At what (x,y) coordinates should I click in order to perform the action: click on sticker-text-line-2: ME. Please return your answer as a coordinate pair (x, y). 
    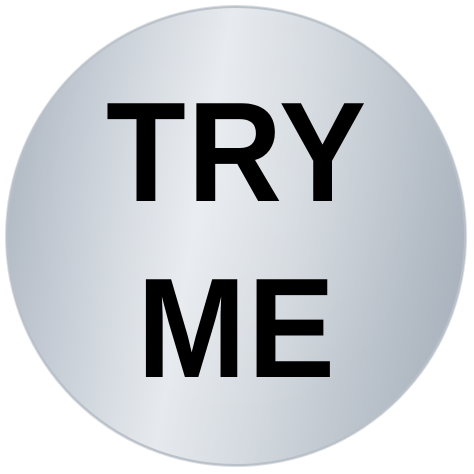
    Looking at the image, I should click on (237, 328).